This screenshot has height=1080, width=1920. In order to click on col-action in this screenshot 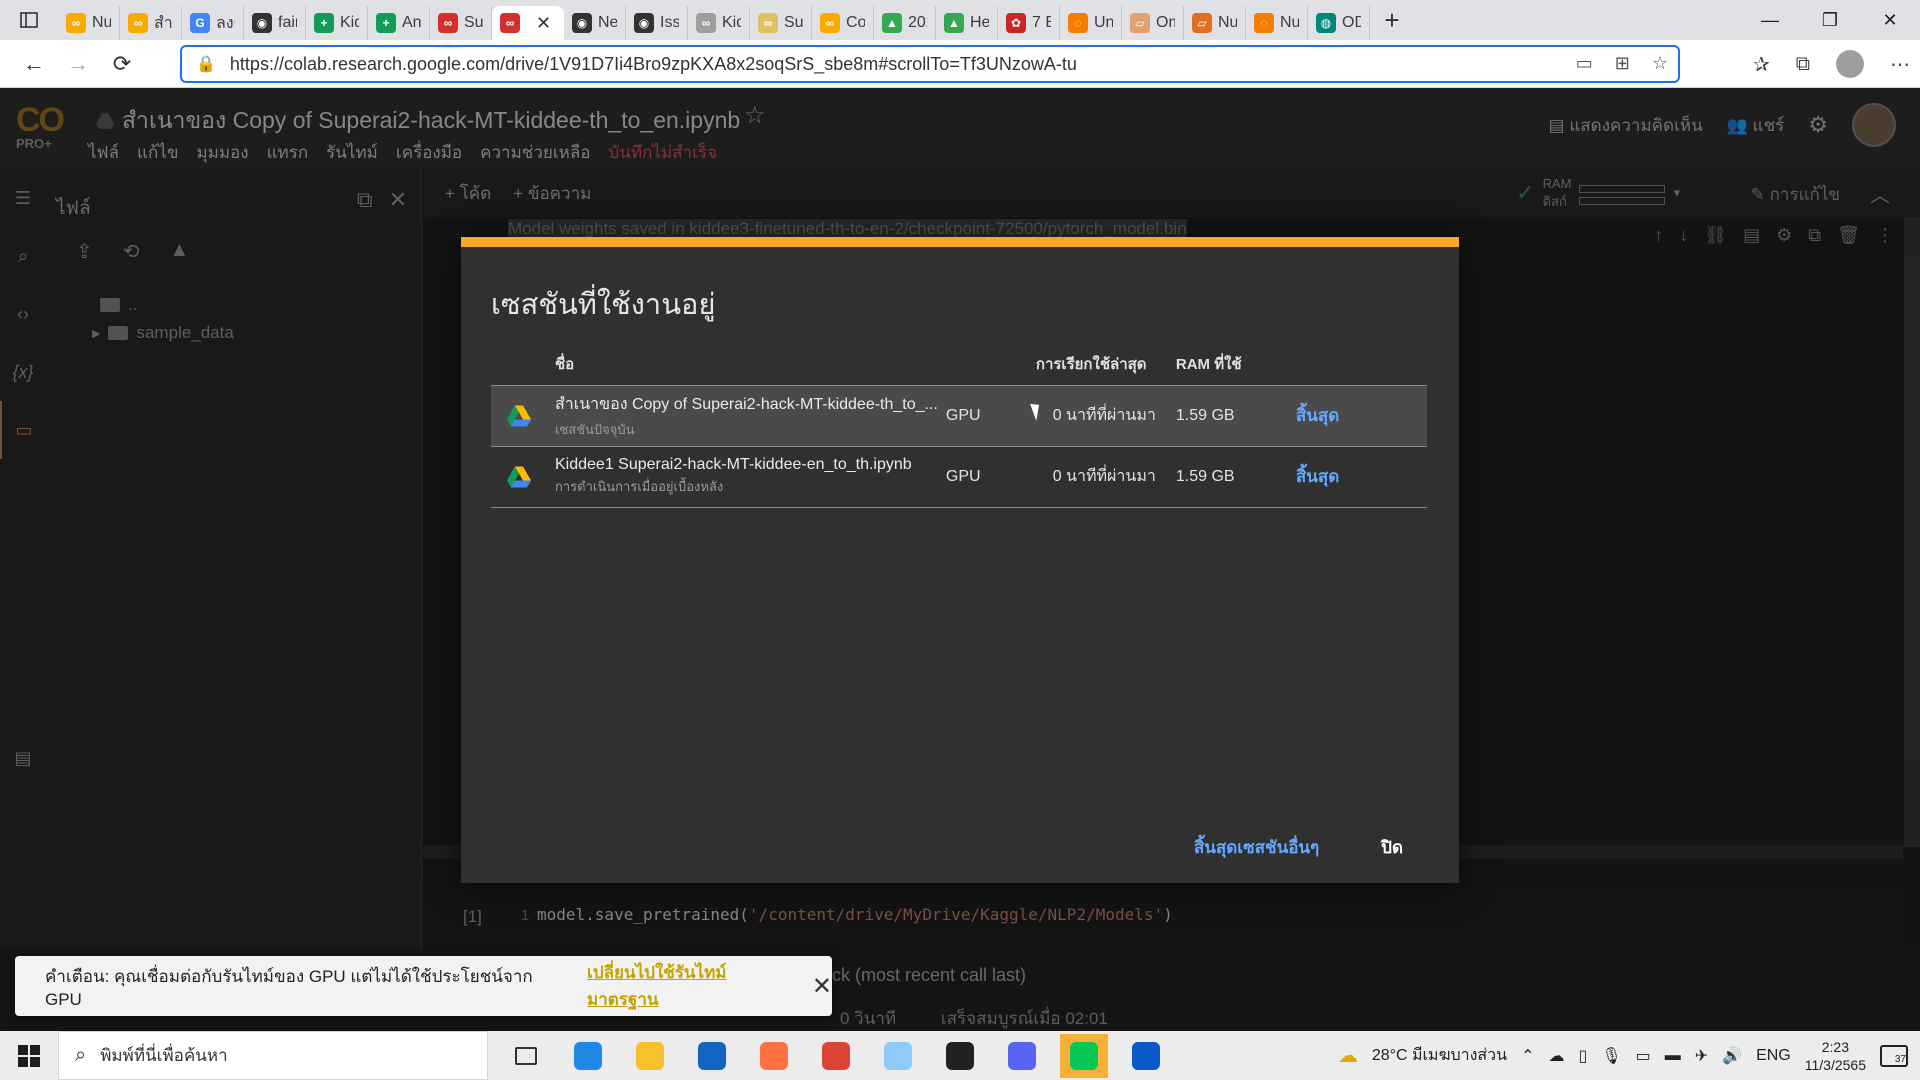, I will do `click(1359, 364)`.